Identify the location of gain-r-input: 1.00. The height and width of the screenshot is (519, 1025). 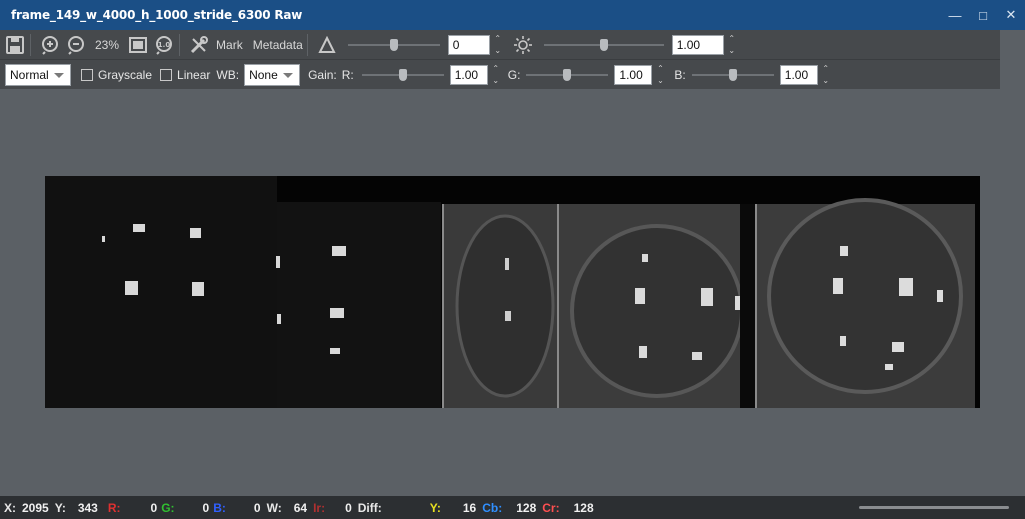
(468, 74).